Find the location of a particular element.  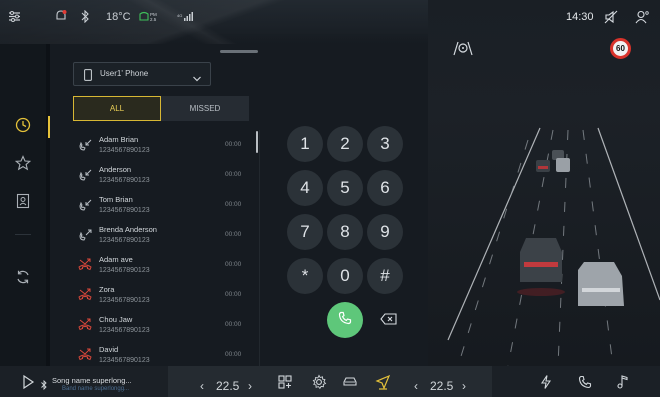

backspace-icon is located at coordinates (389, 319).